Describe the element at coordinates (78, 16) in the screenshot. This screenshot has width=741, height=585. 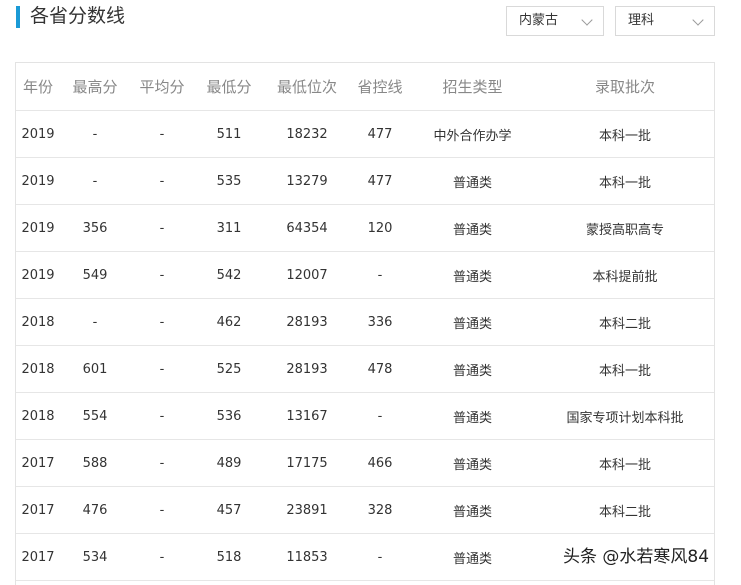
I see `page-title: 各省分数线` at that location.